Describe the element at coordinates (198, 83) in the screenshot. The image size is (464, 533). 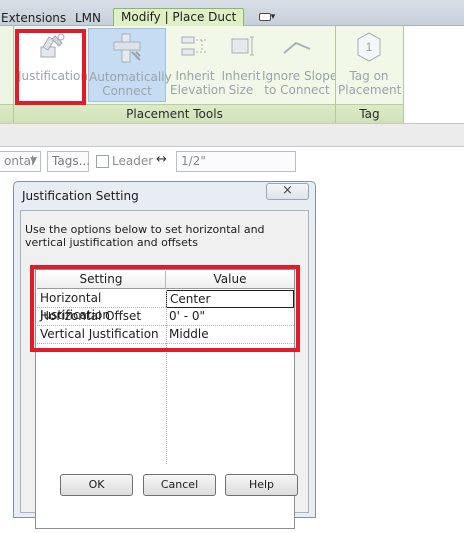
I see `inherit-elevation-label: Inherit Elevation` at that location.